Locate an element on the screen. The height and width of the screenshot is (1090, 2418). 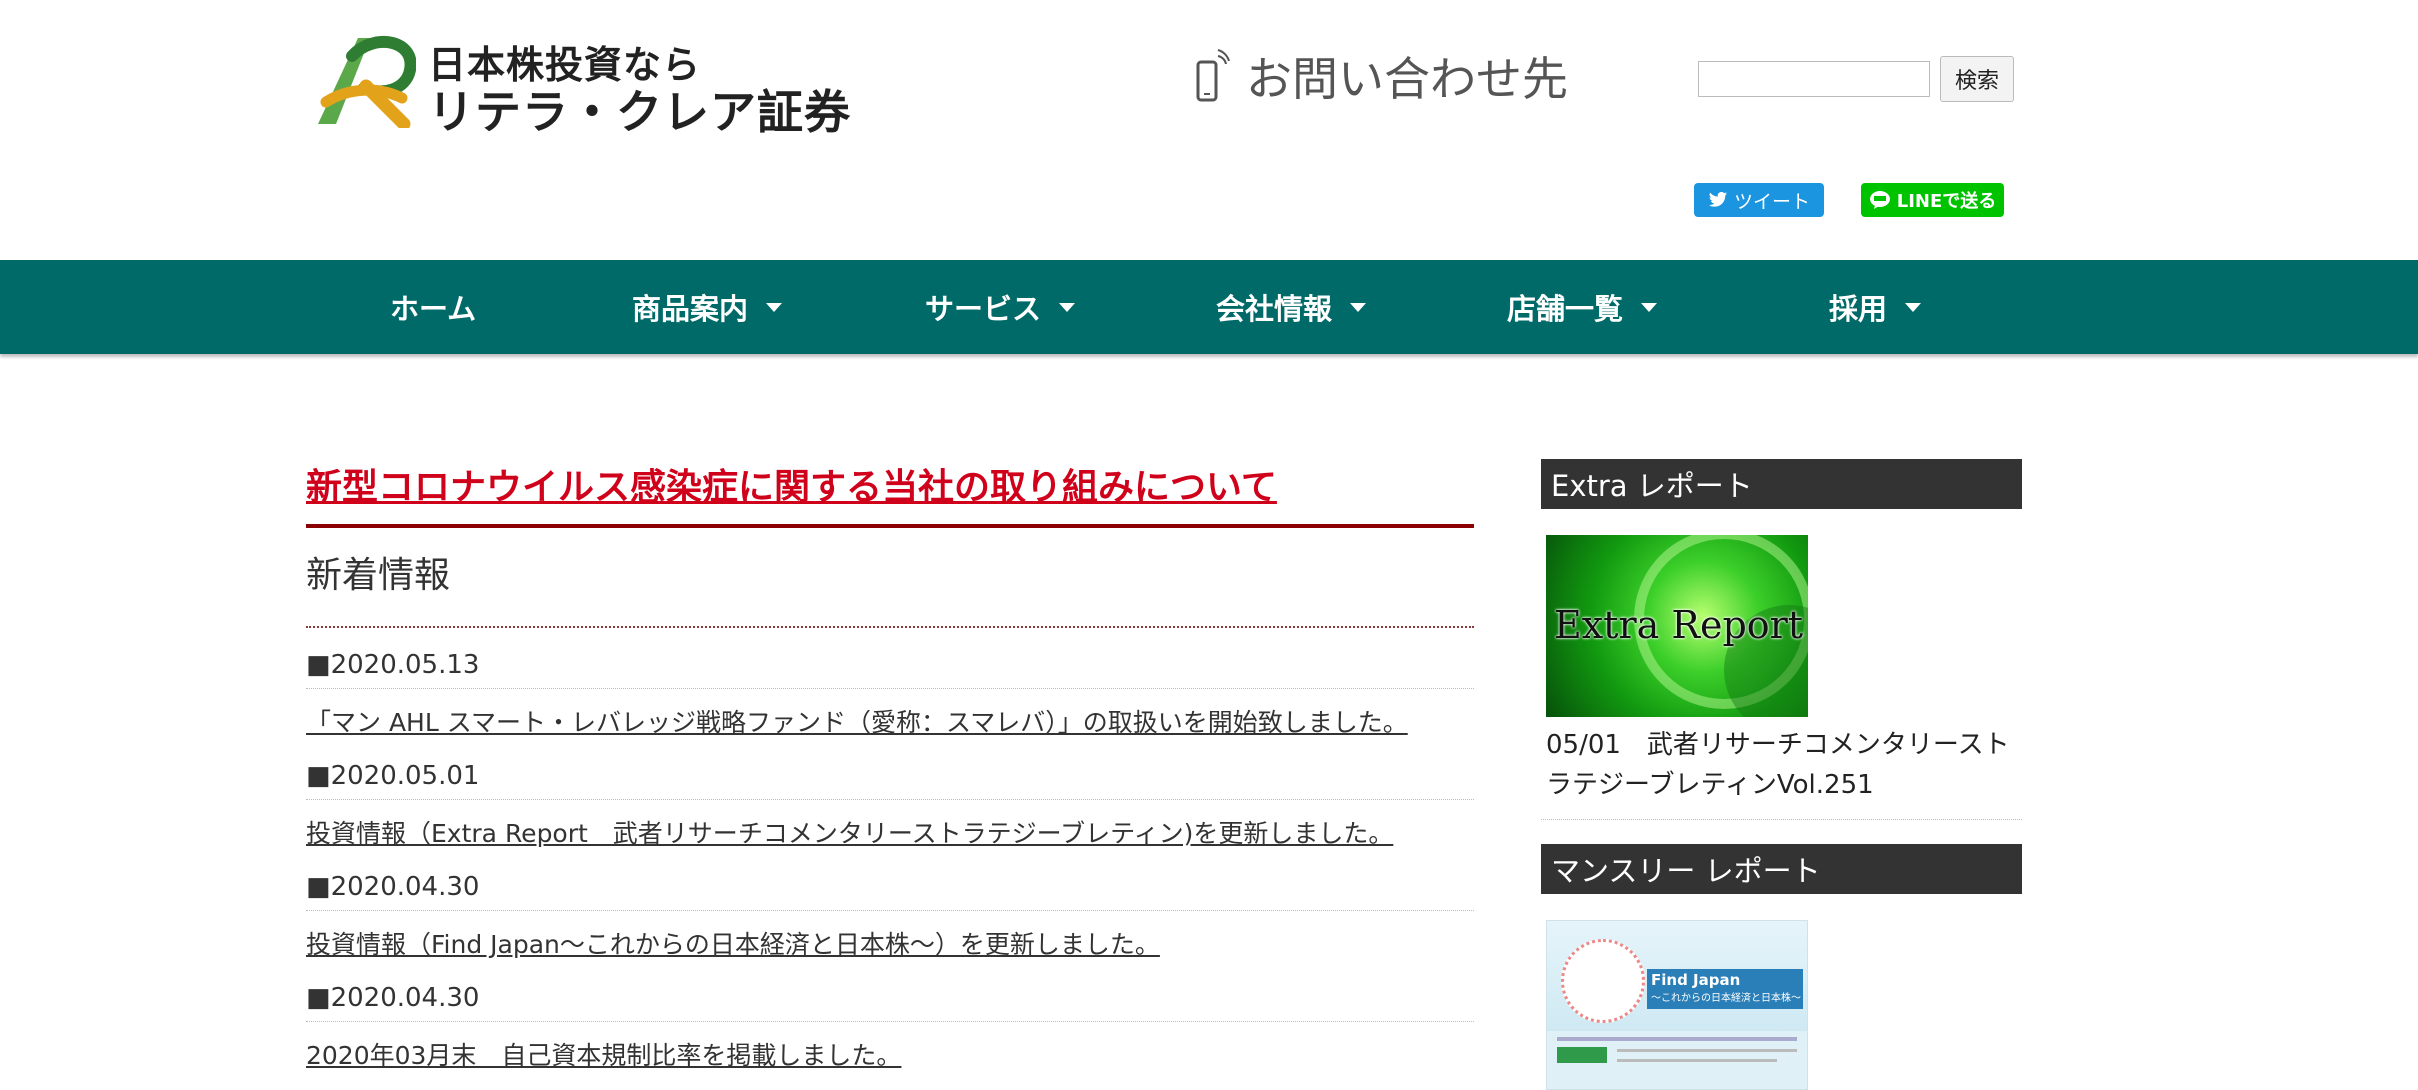
main-nav: ホーム 商品案内 サービス 会社情報 店舗一覧 採用 is located at coordinates (1209, 307).